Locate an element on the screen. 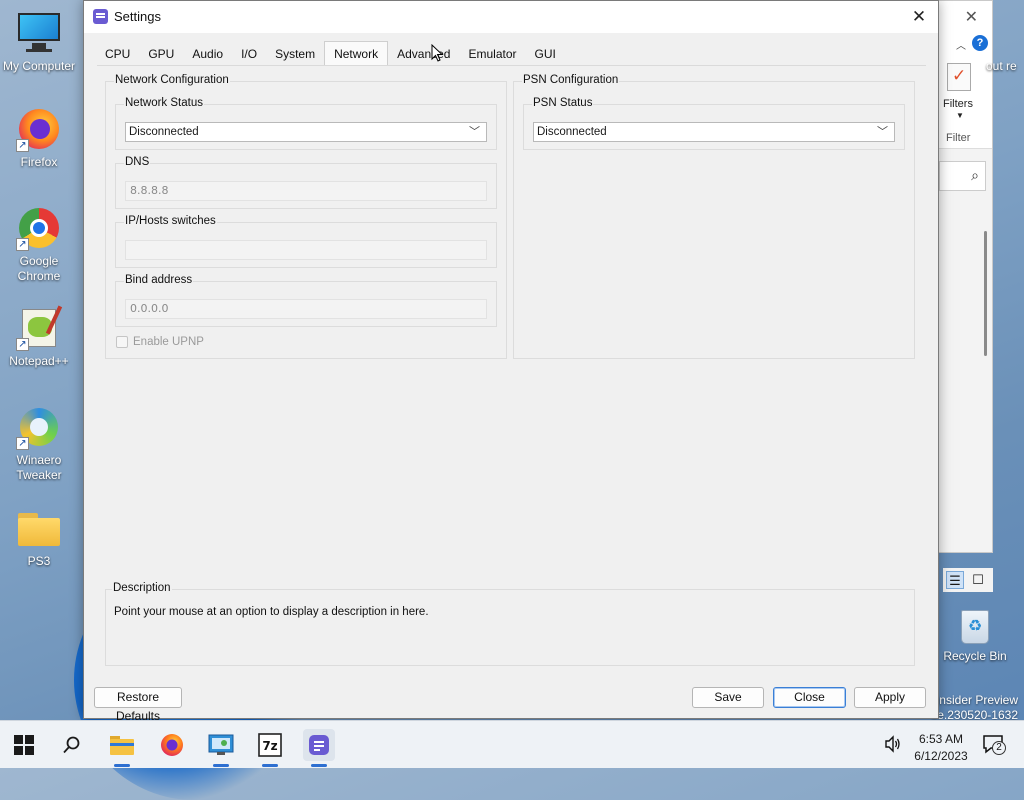 The image size is (1024, 800). apply-button: Apply is located at coordinates (890, 697).